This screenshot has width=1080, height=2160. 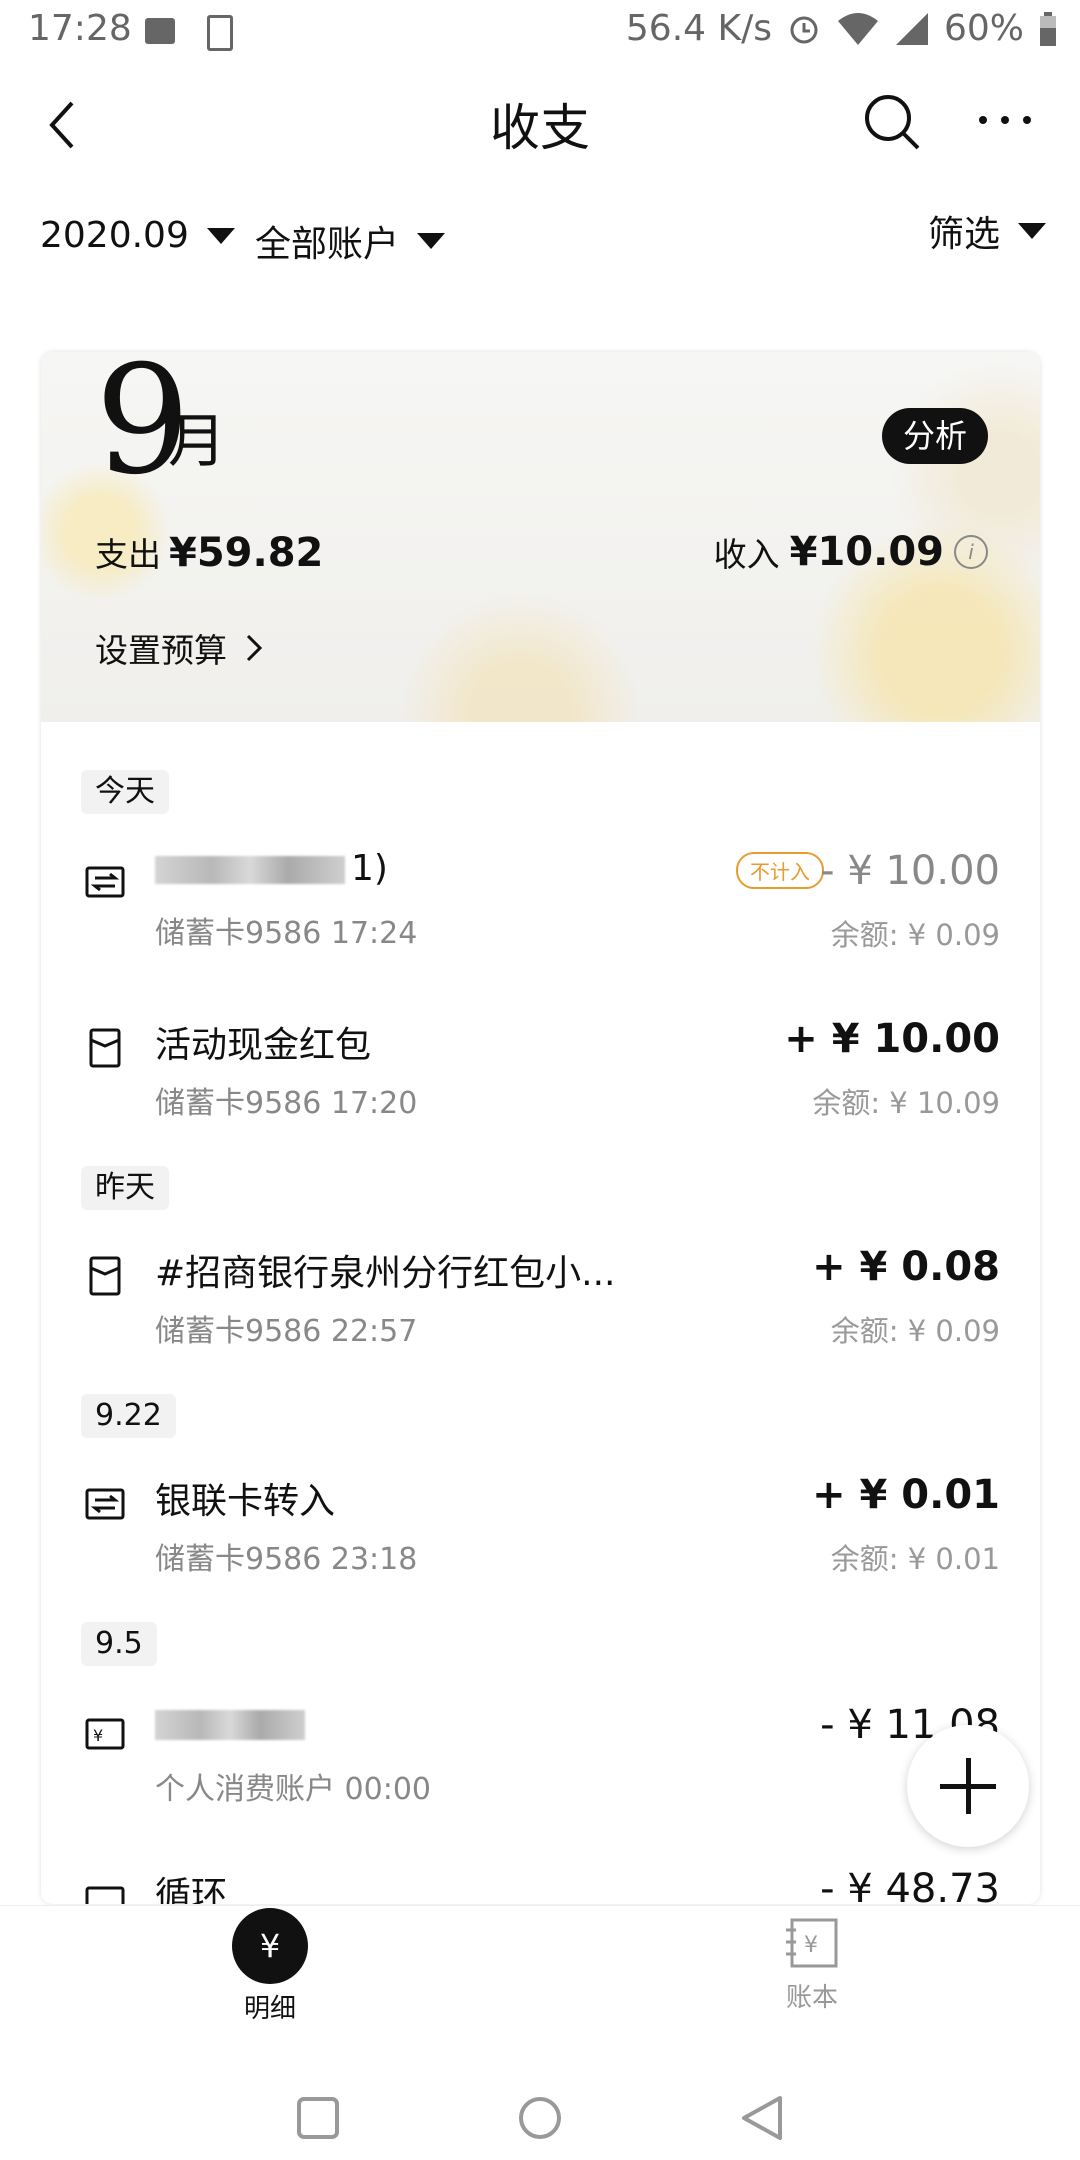 I want to click on date-header: 9.5, so click(x=119, y=1644).